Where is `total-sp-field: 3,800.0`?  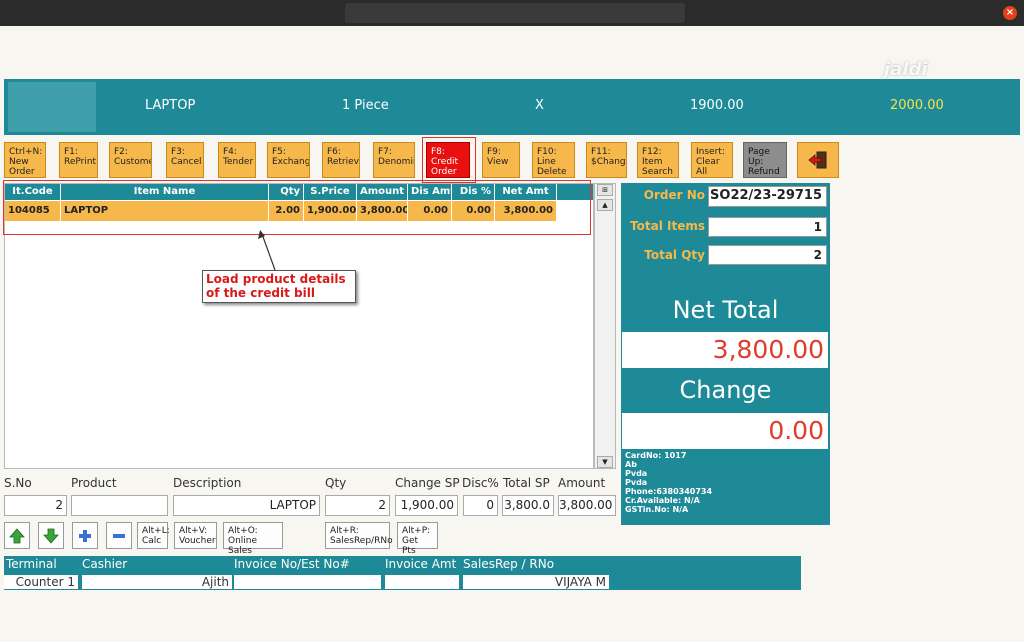 total-sp-field: 3,800.0 is located at coordinates (528, 505).